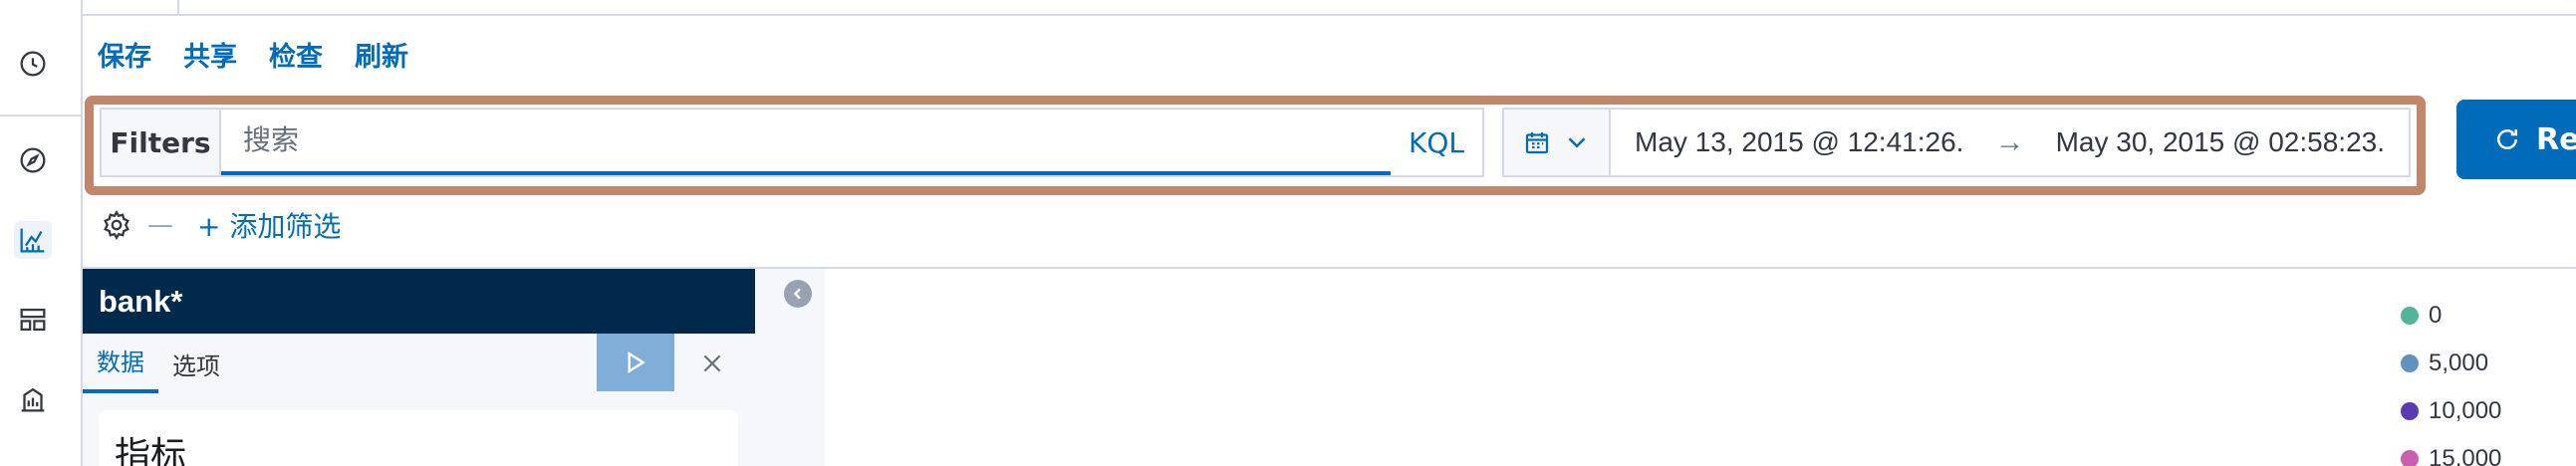 The width and height of the screenshot is (2576, 466). What do you see at coordinates (33, 240) in the screenshot?
I see `visualize-icon` at bounding box center [33, 240].